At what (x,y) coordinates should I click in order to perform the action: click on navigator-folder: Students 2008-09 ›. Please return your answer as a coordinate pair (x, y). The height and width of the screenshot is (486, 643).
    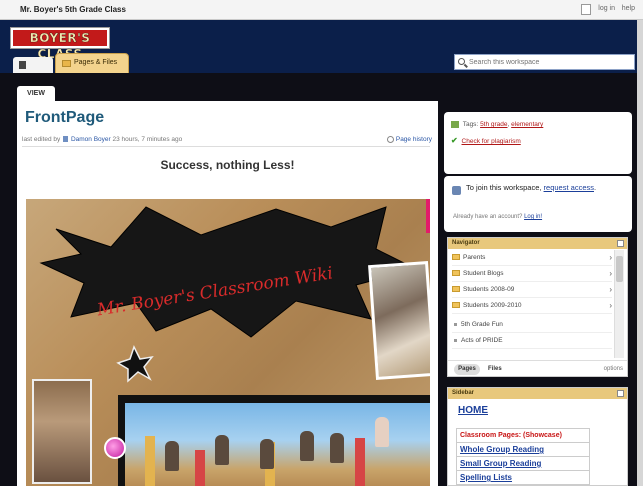
    Looking at the image, I should click on (532, 290).